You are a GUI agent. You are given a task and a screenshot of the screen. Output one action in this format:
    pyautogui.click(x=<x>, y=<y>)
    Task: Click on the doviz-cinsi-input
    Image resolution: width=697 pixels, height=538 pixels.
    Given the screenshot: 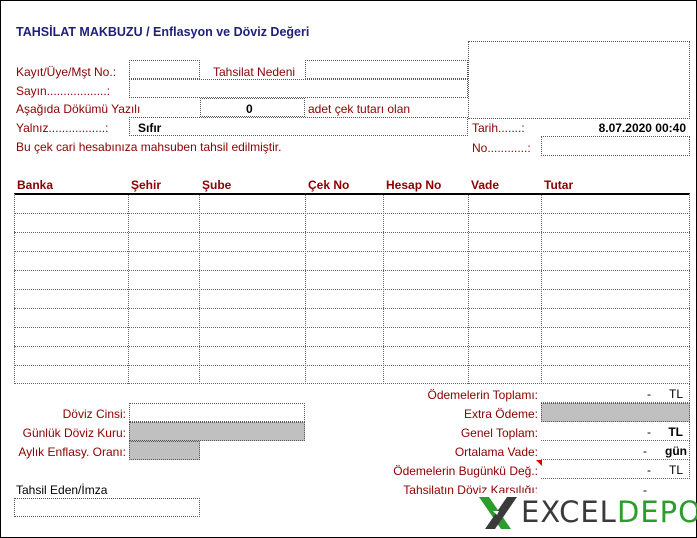 What is the action you would take?
    pyautogui.click(x=217, y=412)
    